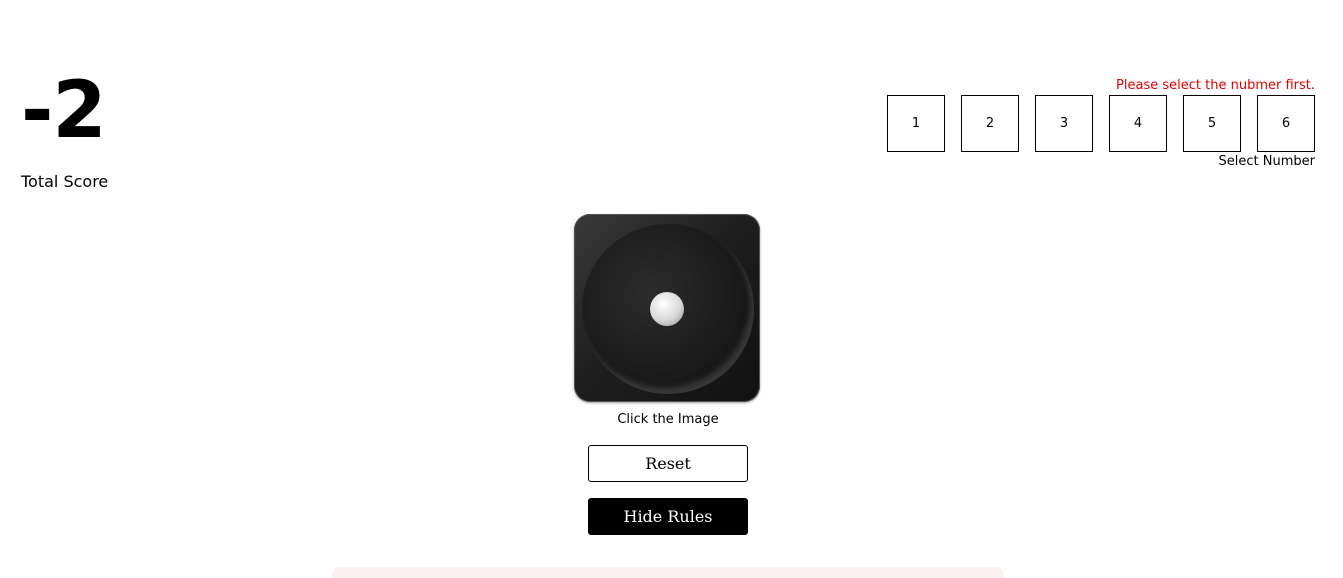 This screenshot has width=1343, height=578. Describe the element at coordinates (990, 123) in the screenshot. I see `number-option-2: 2` at that location.